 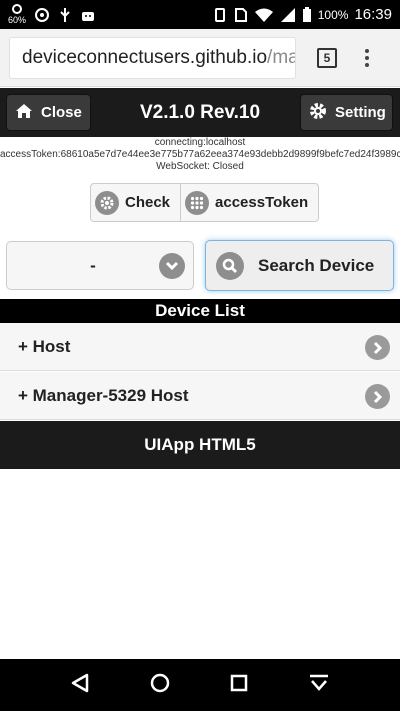 I want to click on android-icon, so click(x=88, y=15).